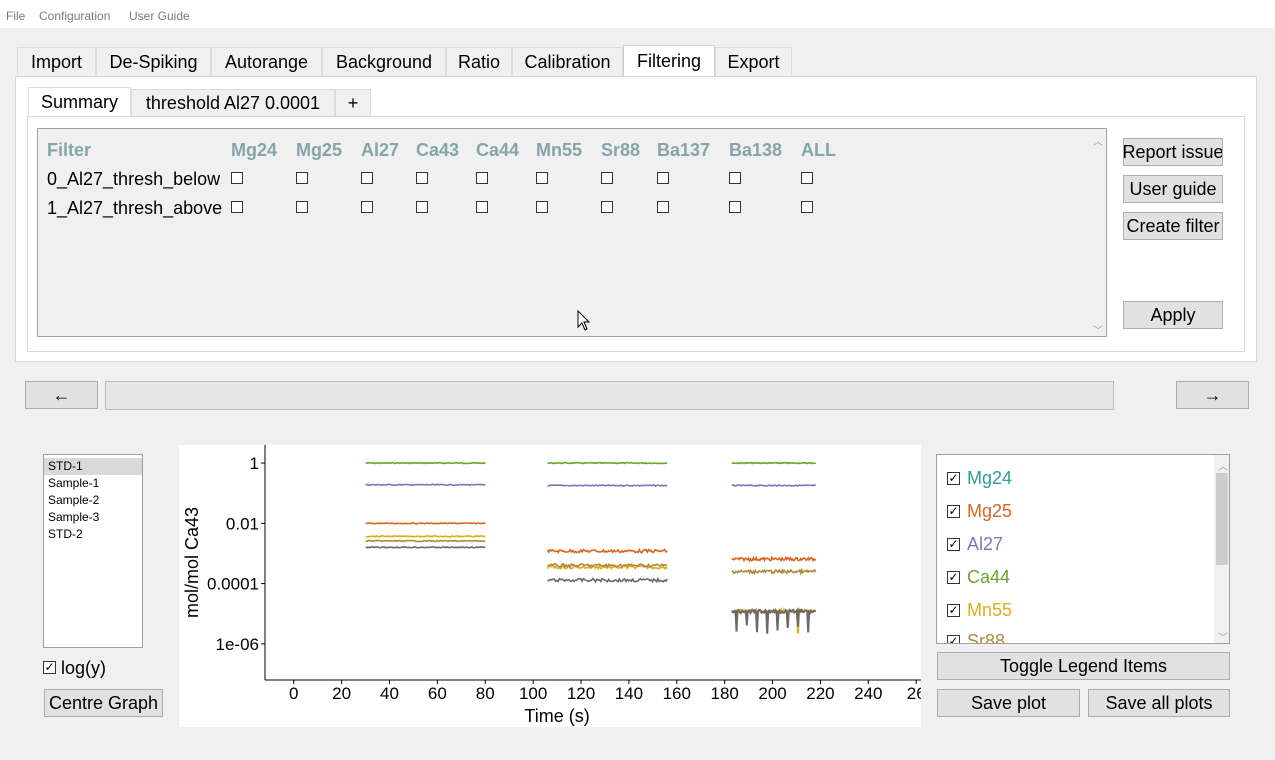  What do you see at coordinates (384, 62) in the screenshot?
I see `tab-background: Background` at bounding box center [384, 62].